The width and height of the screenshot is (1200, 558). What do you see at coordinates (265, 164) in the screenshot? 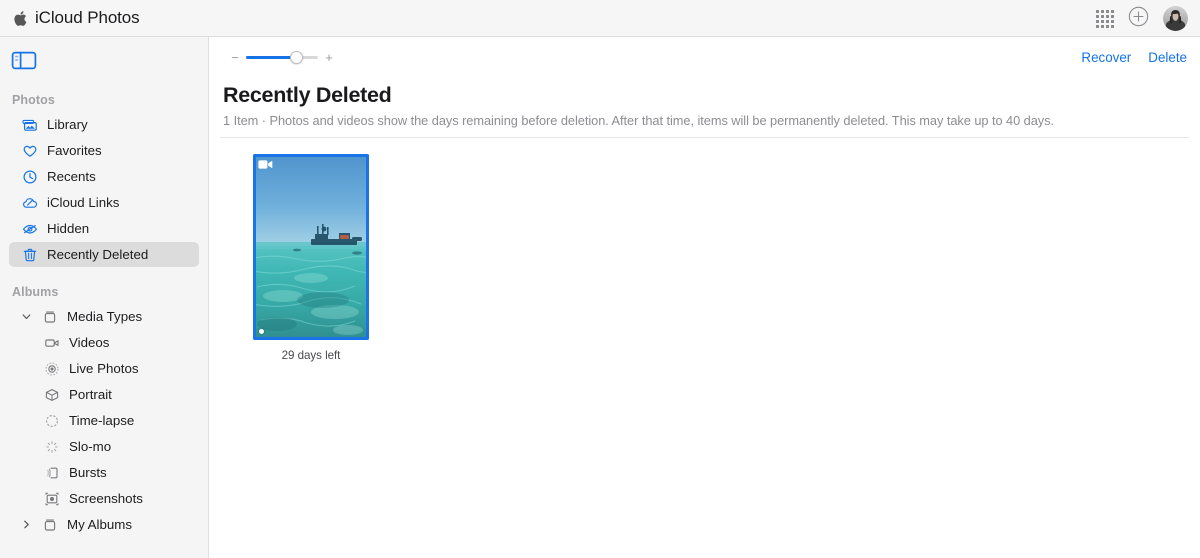
I see `video-camera-badge-icon` at bounding box center [265, 164].